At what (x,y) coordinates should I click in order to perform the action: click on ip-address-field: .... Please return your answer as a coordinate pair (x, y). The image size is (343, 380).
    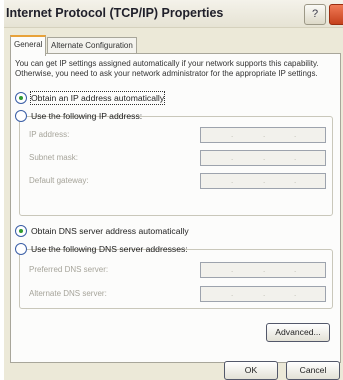
    Looking at the image, I should click on (263, 135).